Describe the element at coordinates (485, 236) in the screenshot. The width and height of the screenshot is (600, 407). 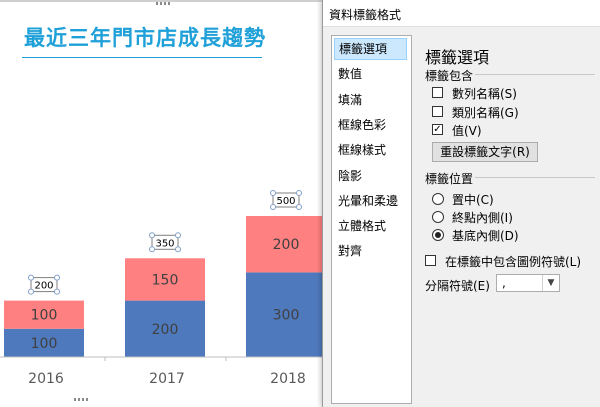
I see `radio-label: 基底內側(D)` at that location.